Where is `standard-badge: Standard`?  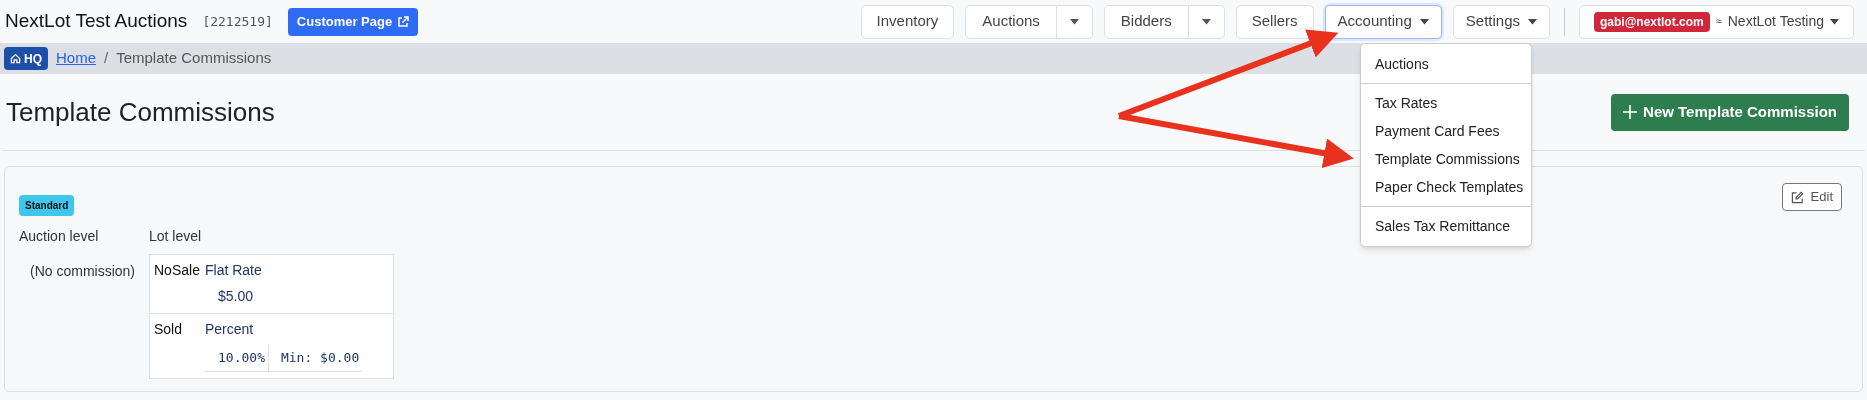 standard-badge: Standard is located at coordinates (47, 205).